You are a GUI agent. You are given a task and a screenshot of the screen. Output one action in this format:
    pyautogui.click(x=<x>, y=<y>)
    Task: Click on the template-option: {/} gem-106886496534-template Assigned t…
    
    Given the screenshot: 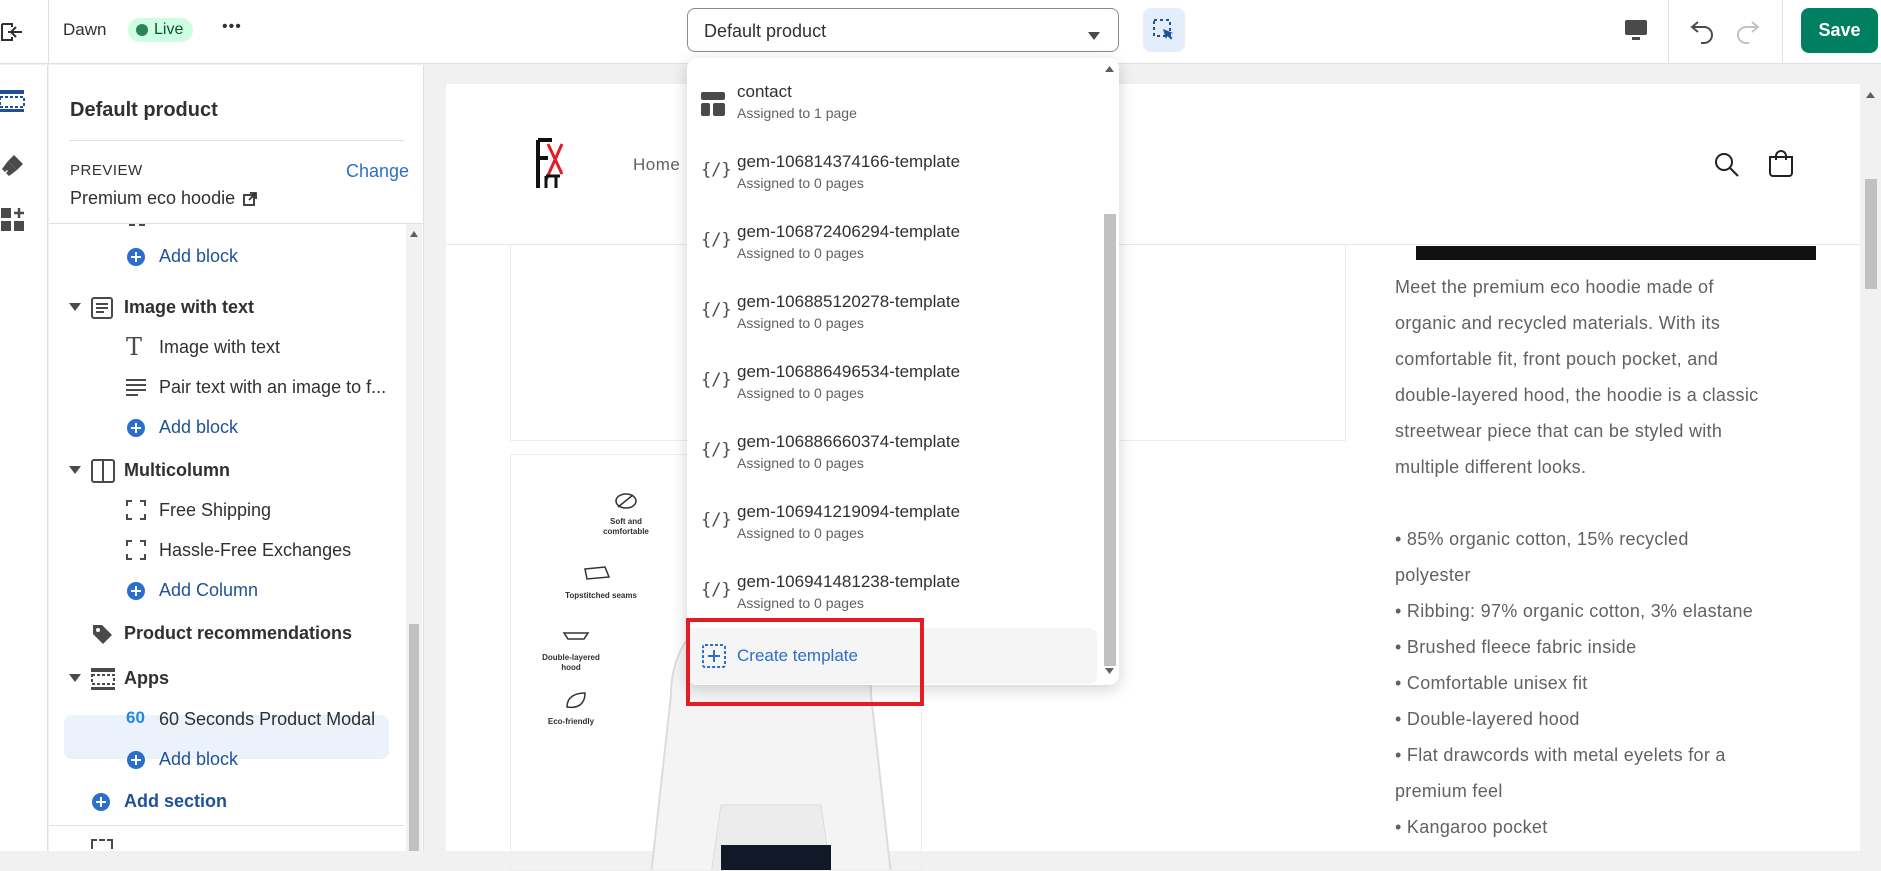 What is the action you would take?
    pyautogui.click(x=892, y=381)
    